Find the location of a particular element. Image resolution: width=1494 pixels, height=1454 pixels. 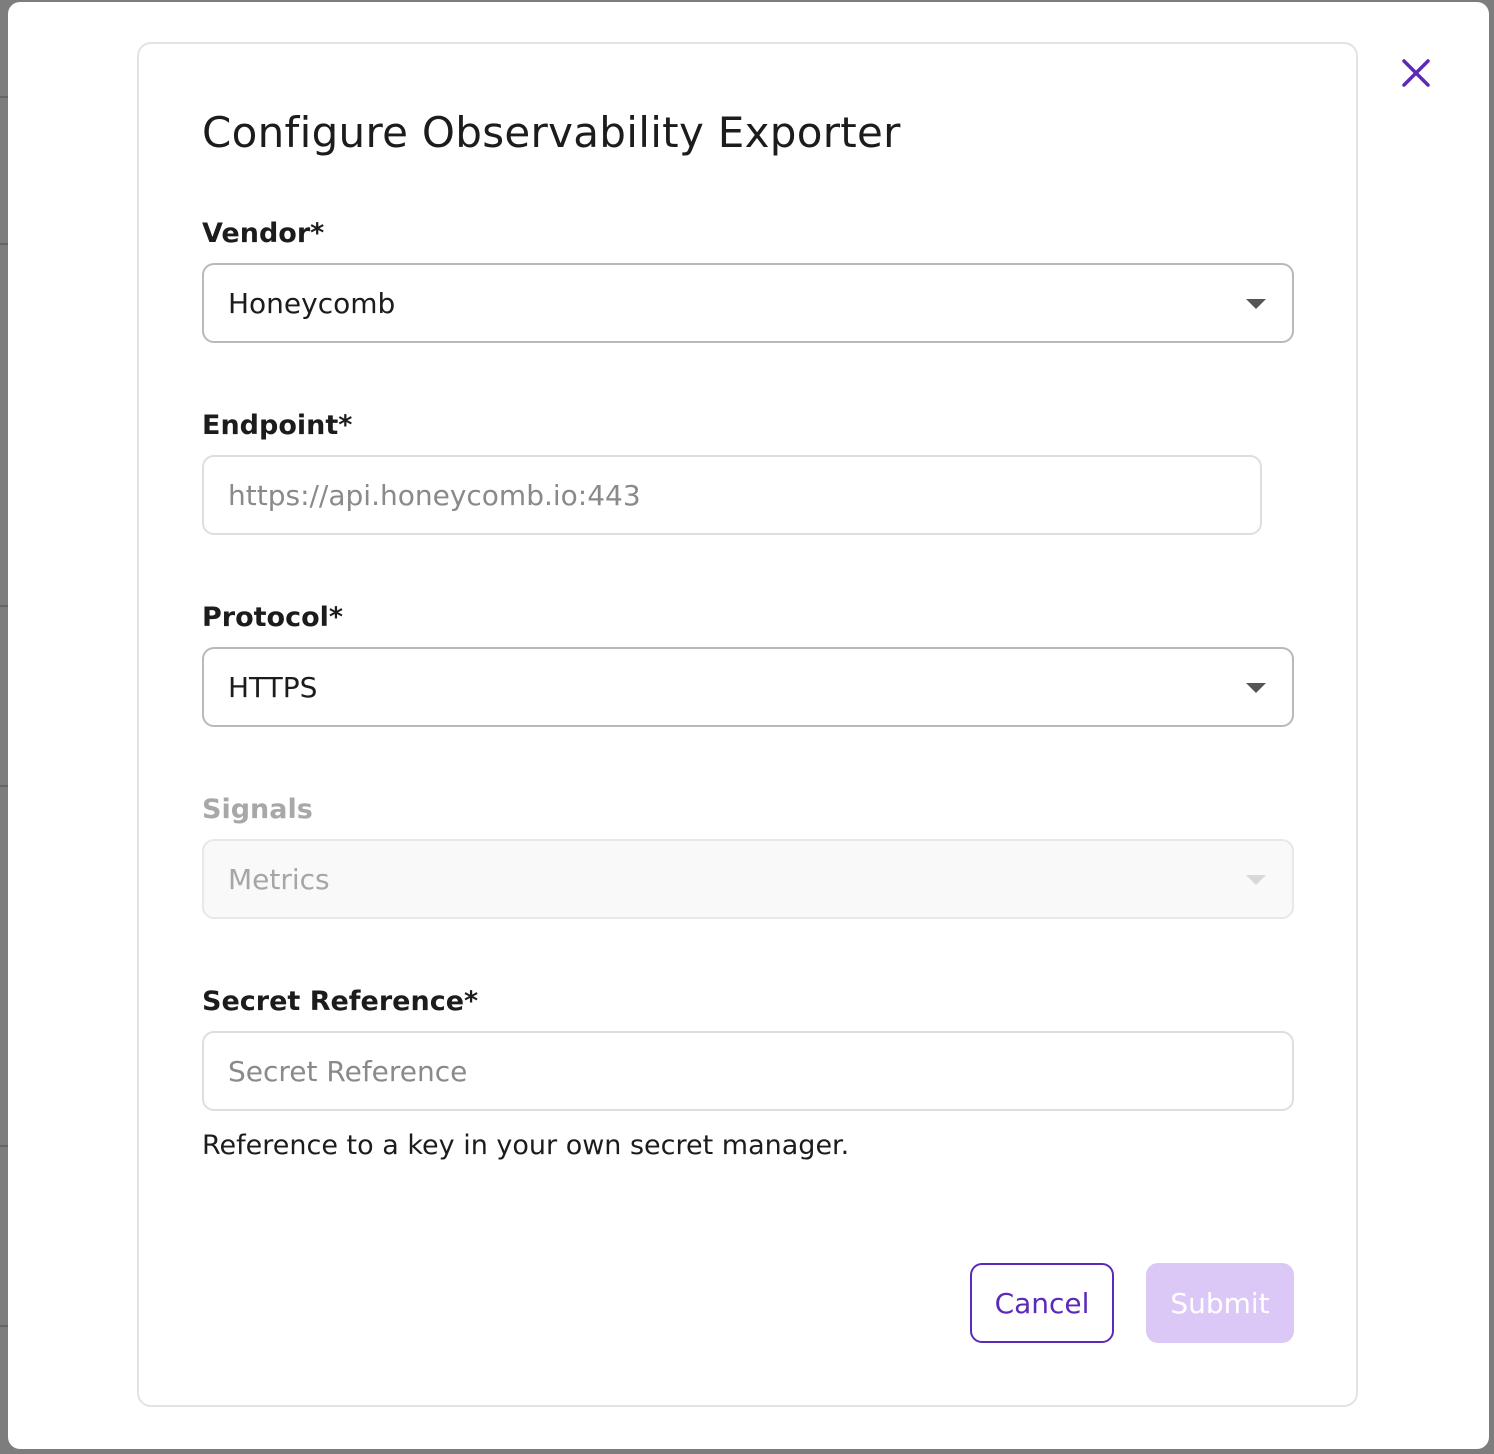

signals-label: Signals is located at coordinates (257, 809).